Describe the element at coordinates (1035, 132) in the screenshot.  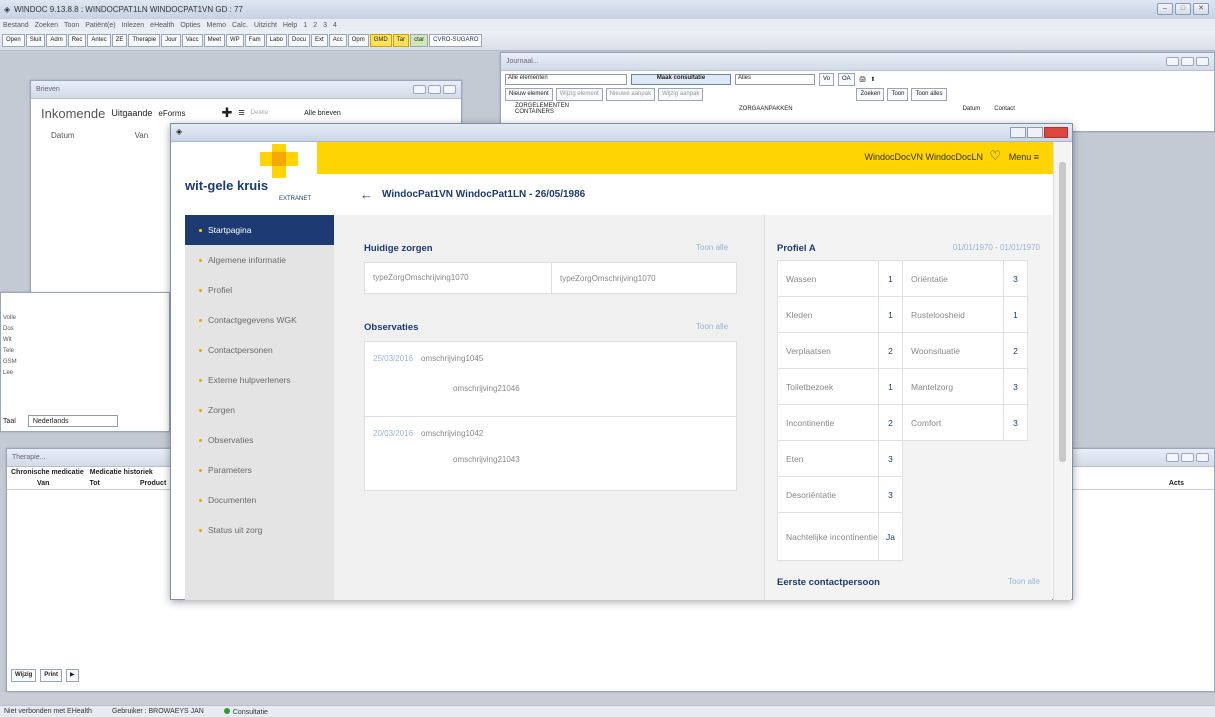
I see `modal-maximize` at that location.